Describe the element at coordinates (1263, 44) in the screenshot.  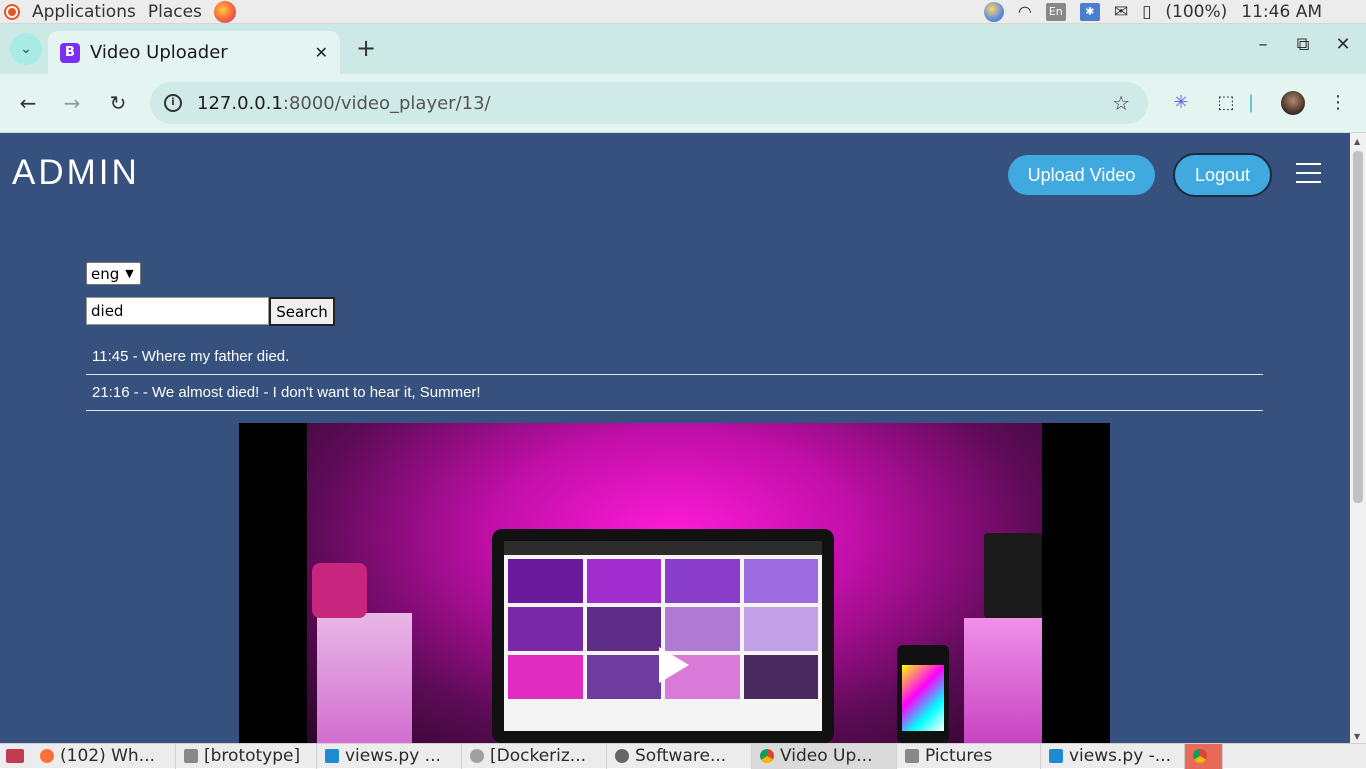
I see `minimize-icon: –` at that location.